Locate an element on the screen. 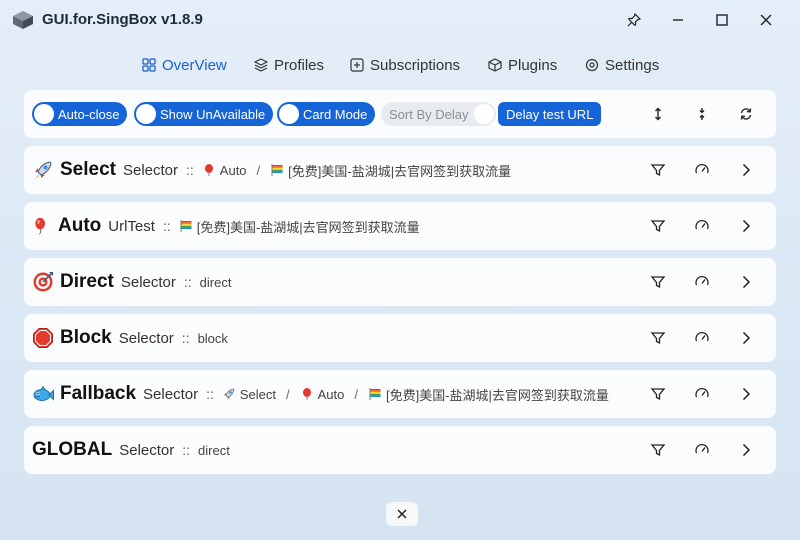 The height and width of the screenshot is (540, 800). tab-settings: Settings is located at coordinates (622, 65).